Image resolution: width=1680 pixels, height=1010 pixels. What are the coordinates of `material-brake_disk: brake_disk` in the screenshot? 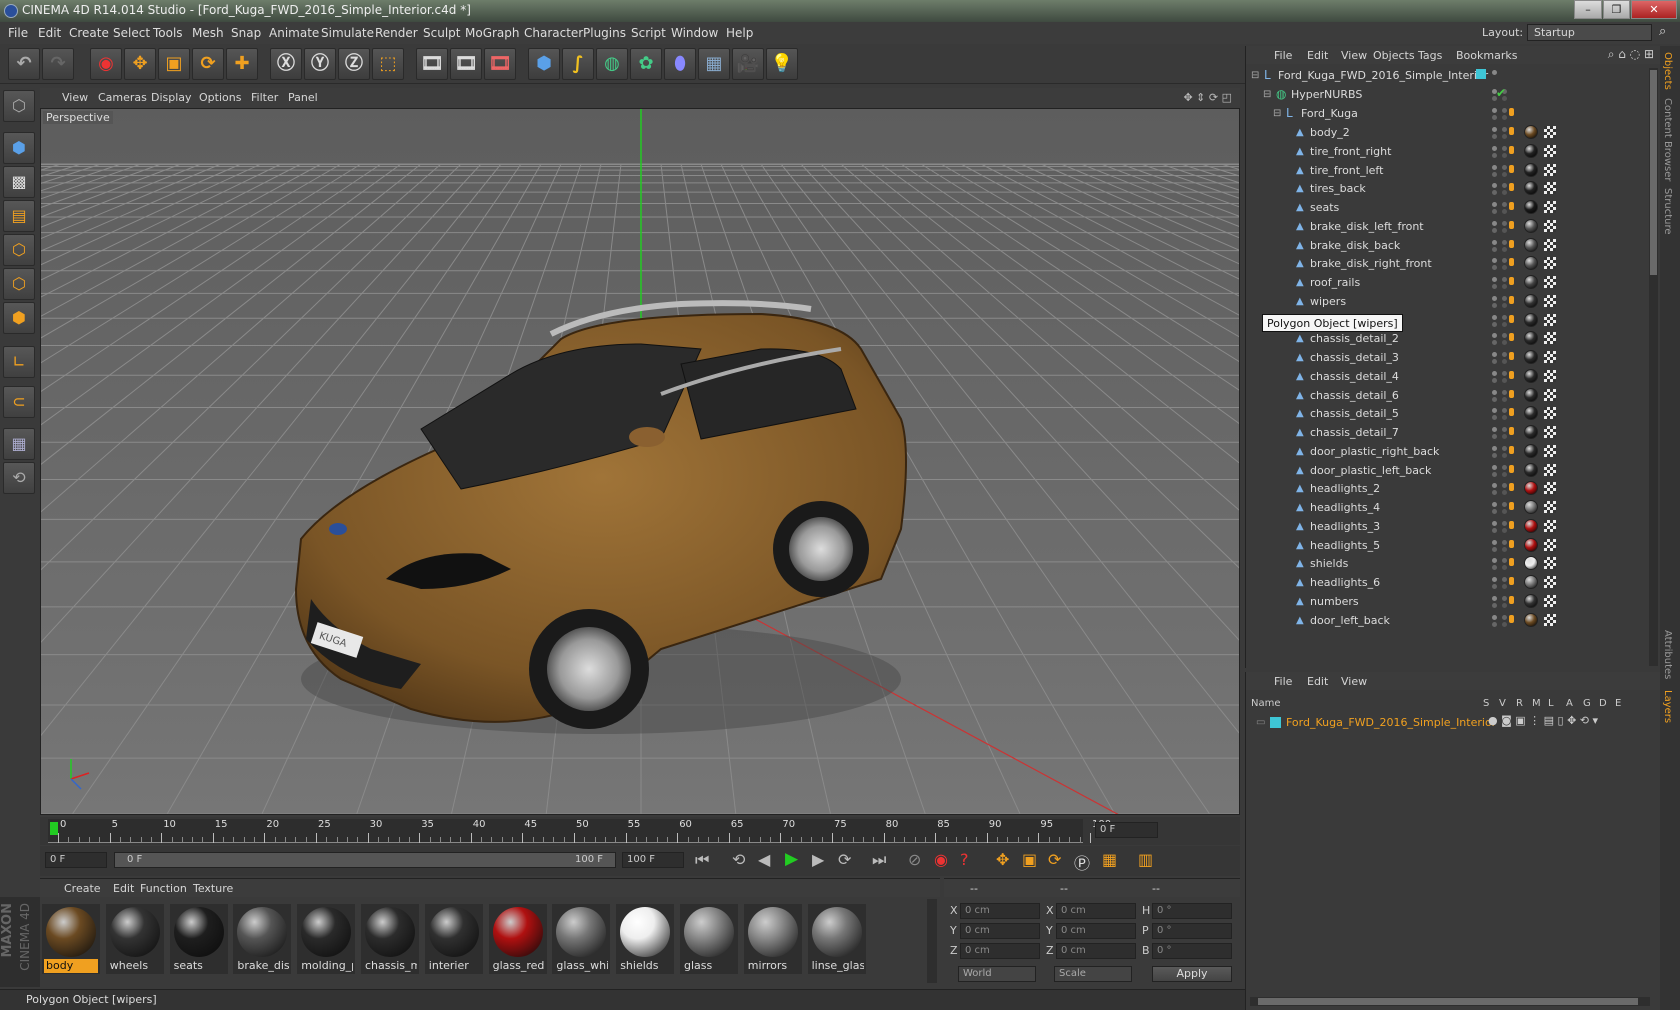 It's located at (262, 939).